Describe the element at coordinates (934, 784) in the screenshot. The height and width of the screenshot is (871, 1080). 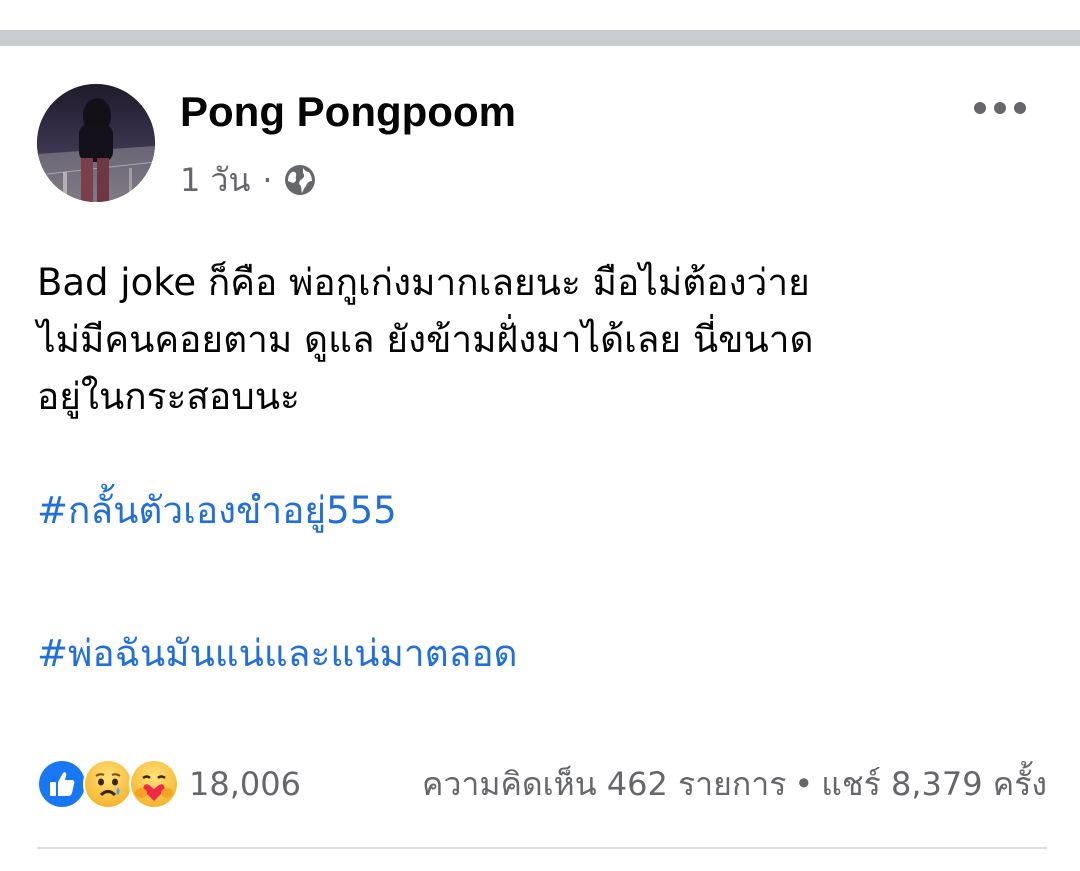
I see `shares-count: แชร์ 8,379 ครั้ง` at that location.